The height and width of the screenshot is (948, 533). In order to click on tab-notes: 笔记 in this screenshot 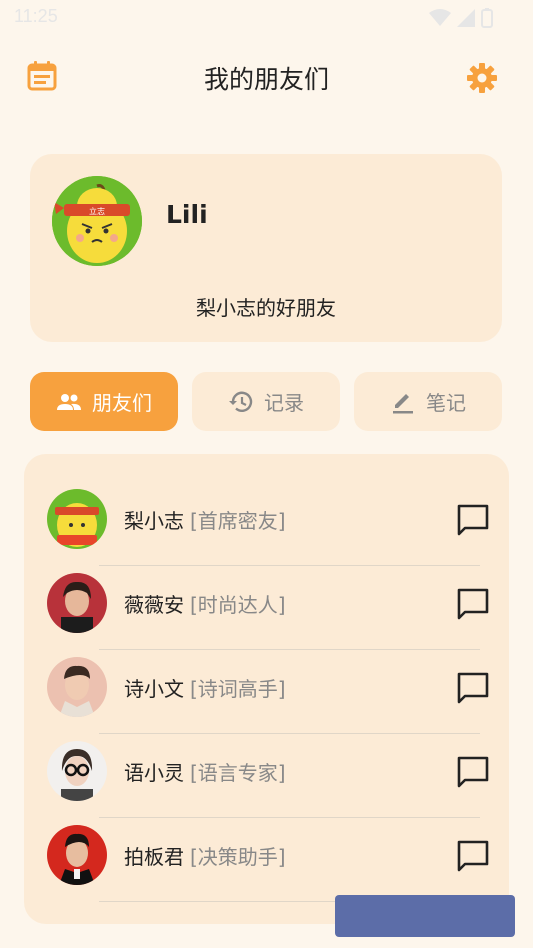, I will do `click(428, 401)`.